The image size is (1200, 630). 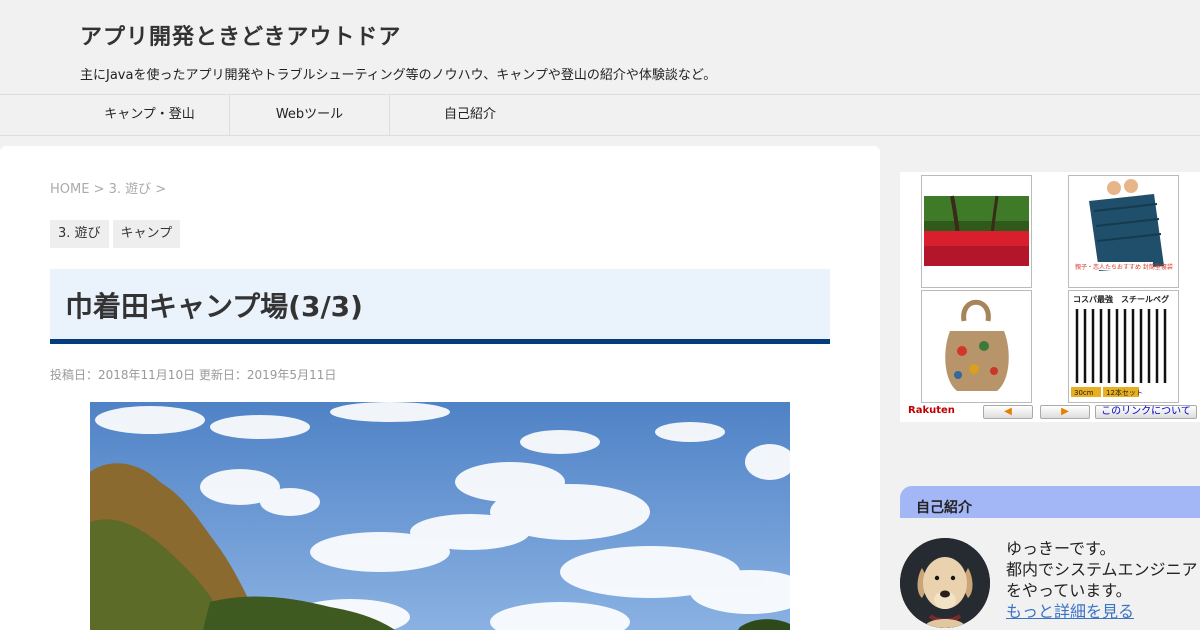 I want to click on breadcrumb: HOME > 3. 遊び >, so click(x=108, y=187).